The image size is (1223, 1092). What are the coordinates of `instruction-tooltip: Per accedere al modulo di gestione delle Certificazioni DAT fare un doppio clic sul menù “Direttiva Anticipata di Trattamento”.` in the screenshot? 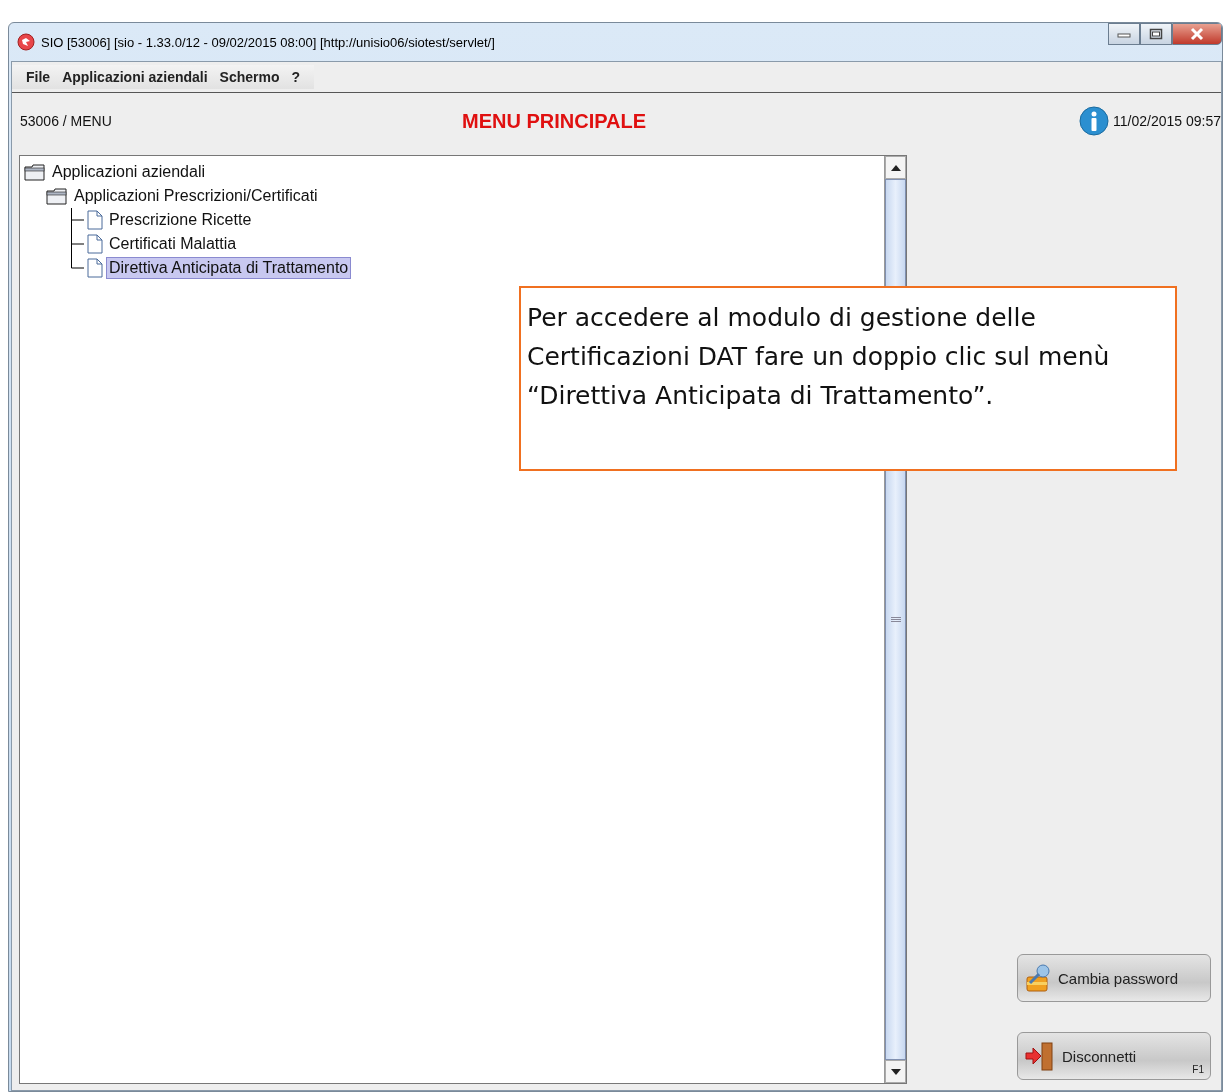 It's located at (848, 378).